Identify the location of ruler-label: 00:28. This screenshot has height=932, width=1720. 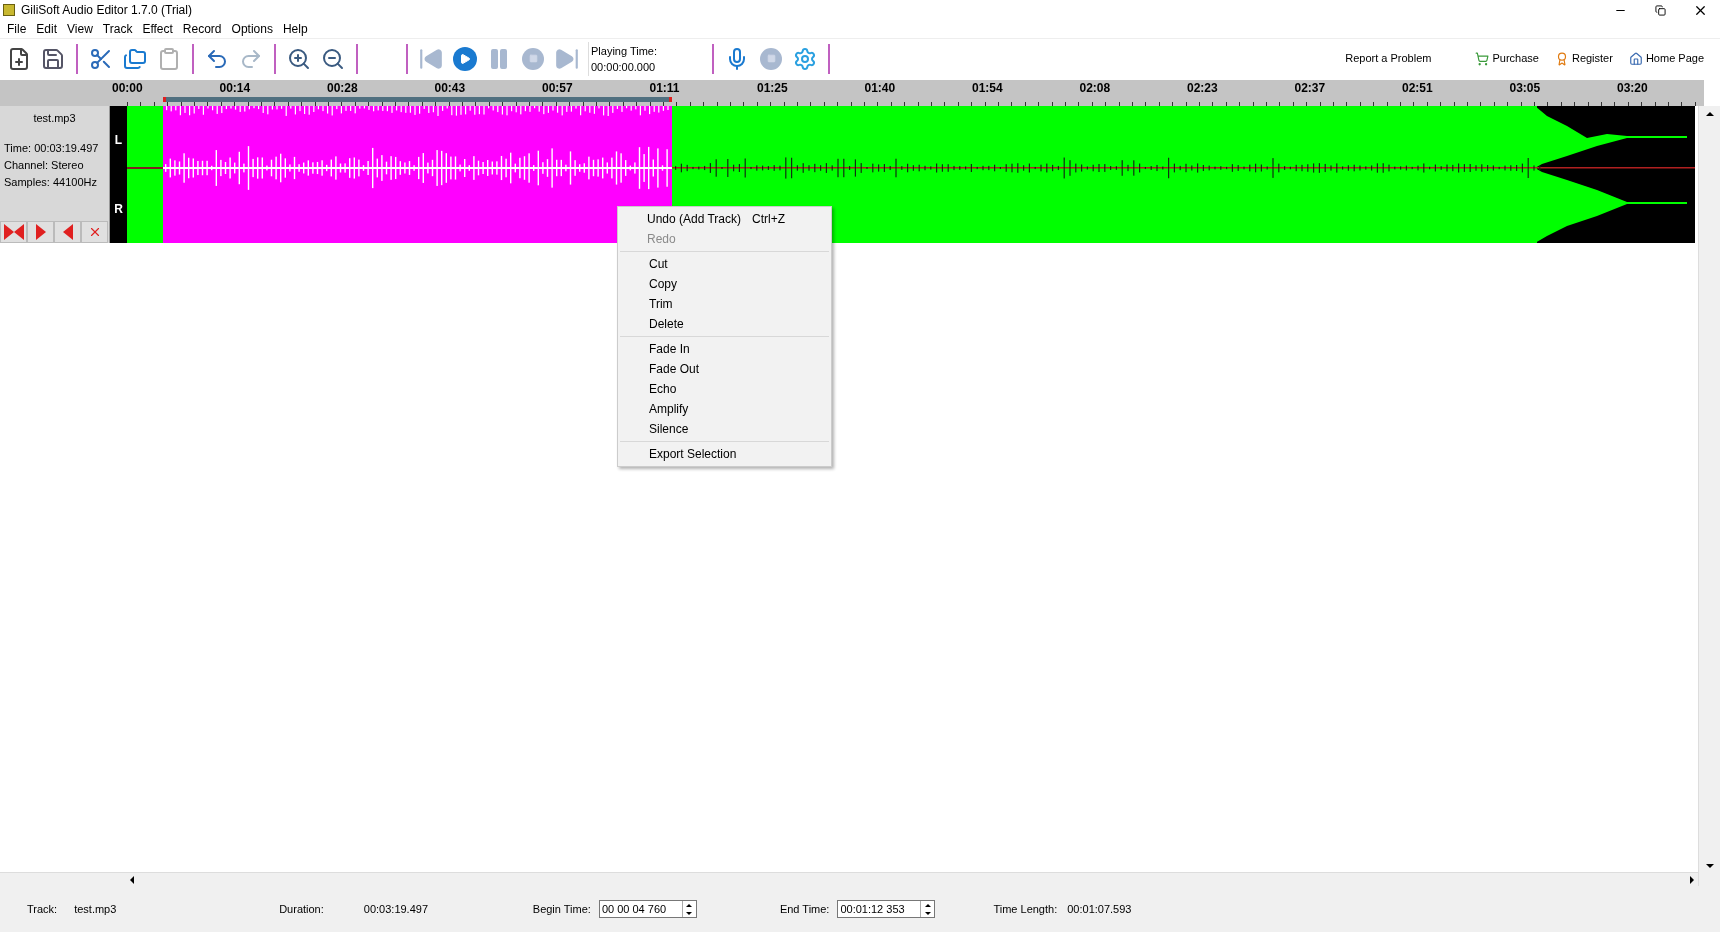
(343, 88).